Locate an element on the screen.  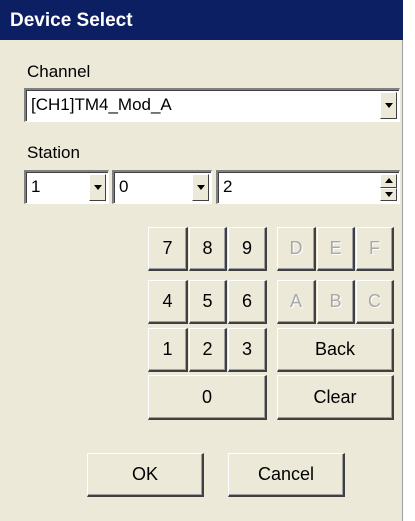
station-spin-field: 2 is located at coordinates (308, 187).